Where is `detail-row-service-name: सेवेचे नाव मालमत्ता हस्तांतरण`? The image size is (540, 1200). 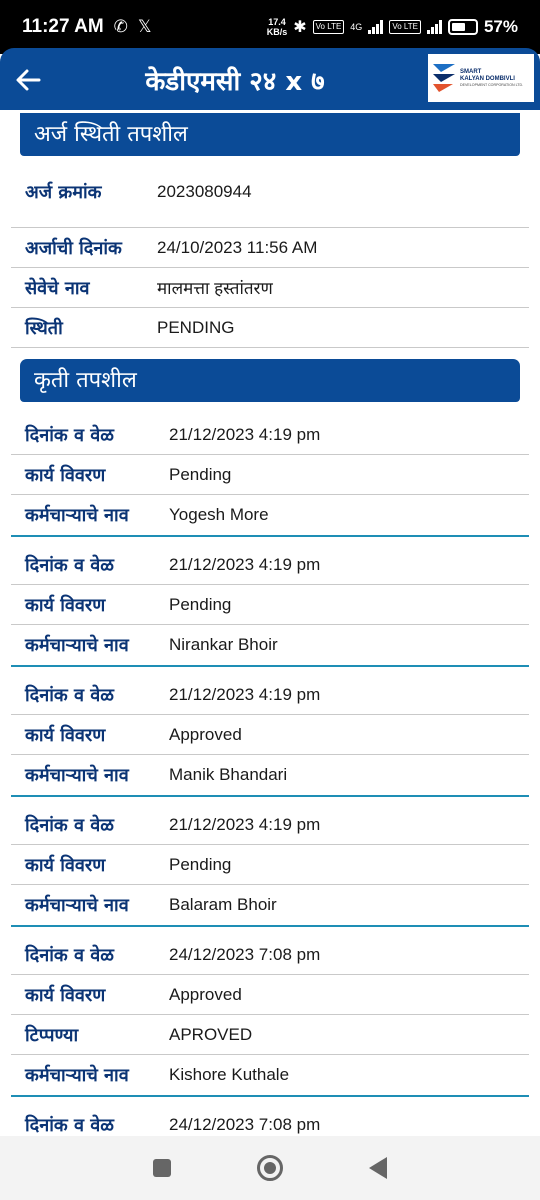
detail-row-service-name: सेवेचे नाव मालमत्ता हस्तांतरण is located at coordinates (270, 288).